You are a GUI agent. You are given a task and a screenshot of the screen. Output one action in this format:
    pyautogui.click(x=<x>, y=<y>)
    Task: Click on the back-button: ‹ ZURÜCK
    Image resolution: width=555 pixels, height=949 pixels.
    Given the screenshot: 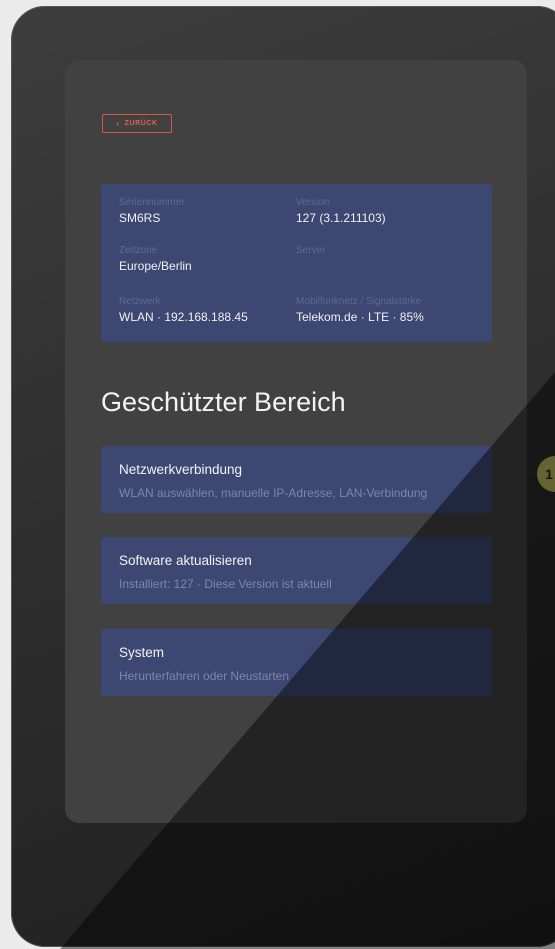 What is the action you would take?
    pyautogui.click(x=137, y=123)
    